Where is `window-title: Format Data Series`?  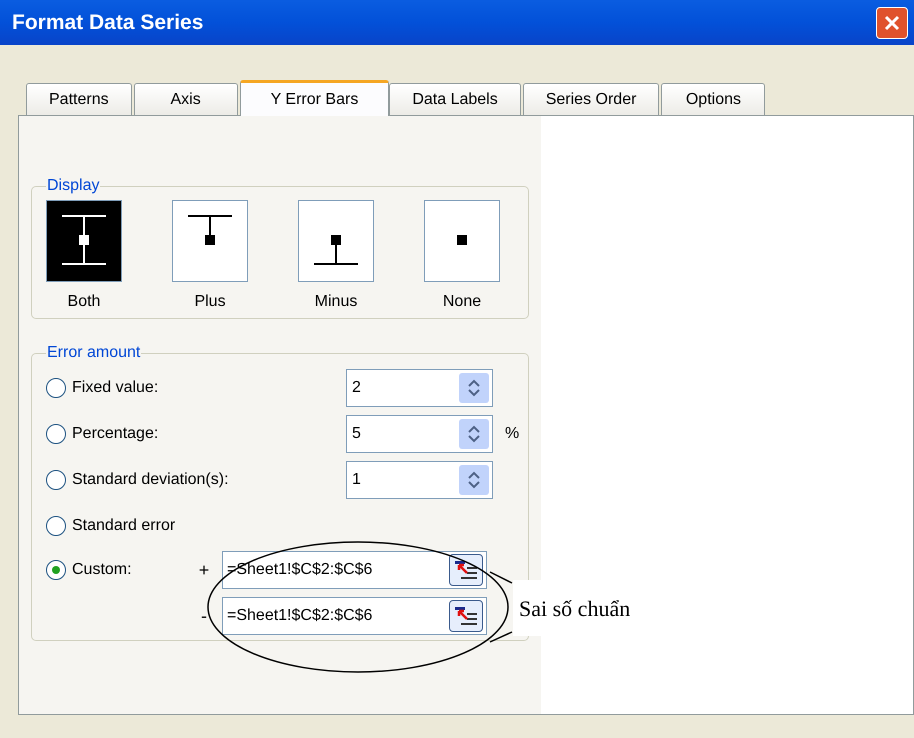
window-title: Format Data Series is located at coordinates (108, 23).